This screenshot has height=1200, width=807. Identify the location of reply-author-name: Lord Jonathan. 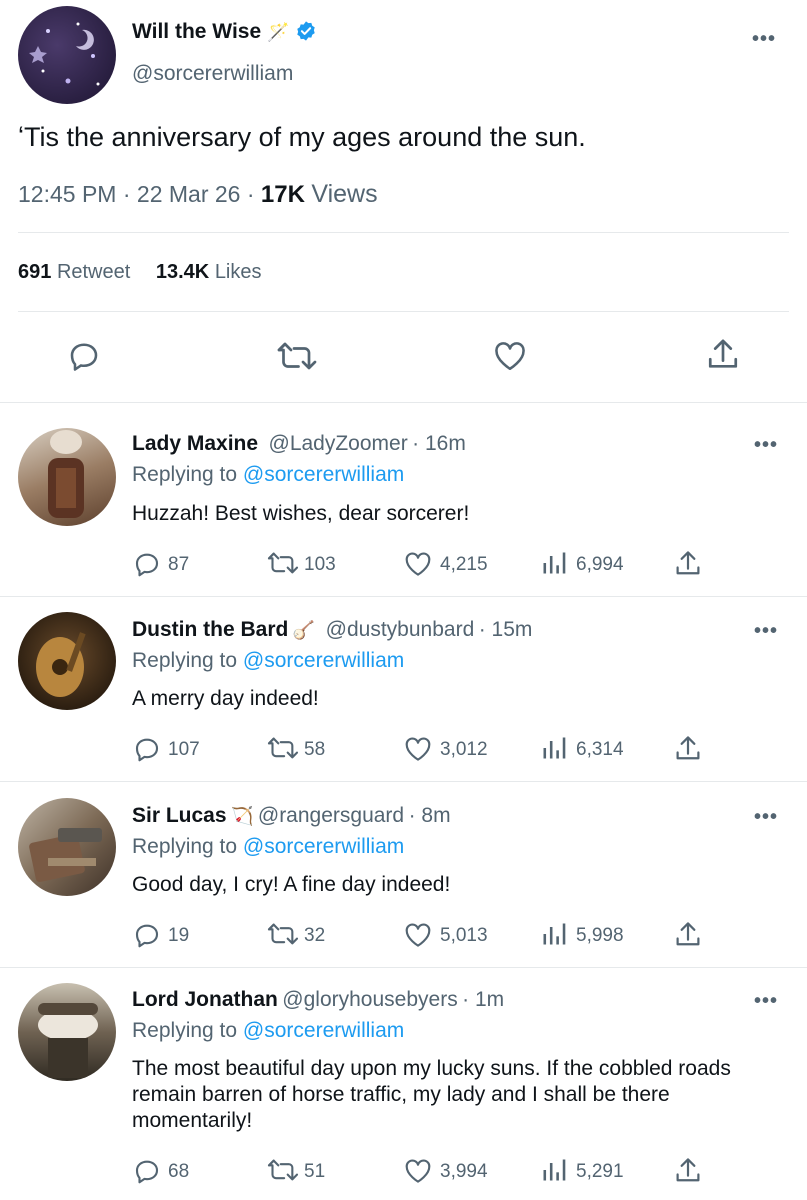
(205, 999).